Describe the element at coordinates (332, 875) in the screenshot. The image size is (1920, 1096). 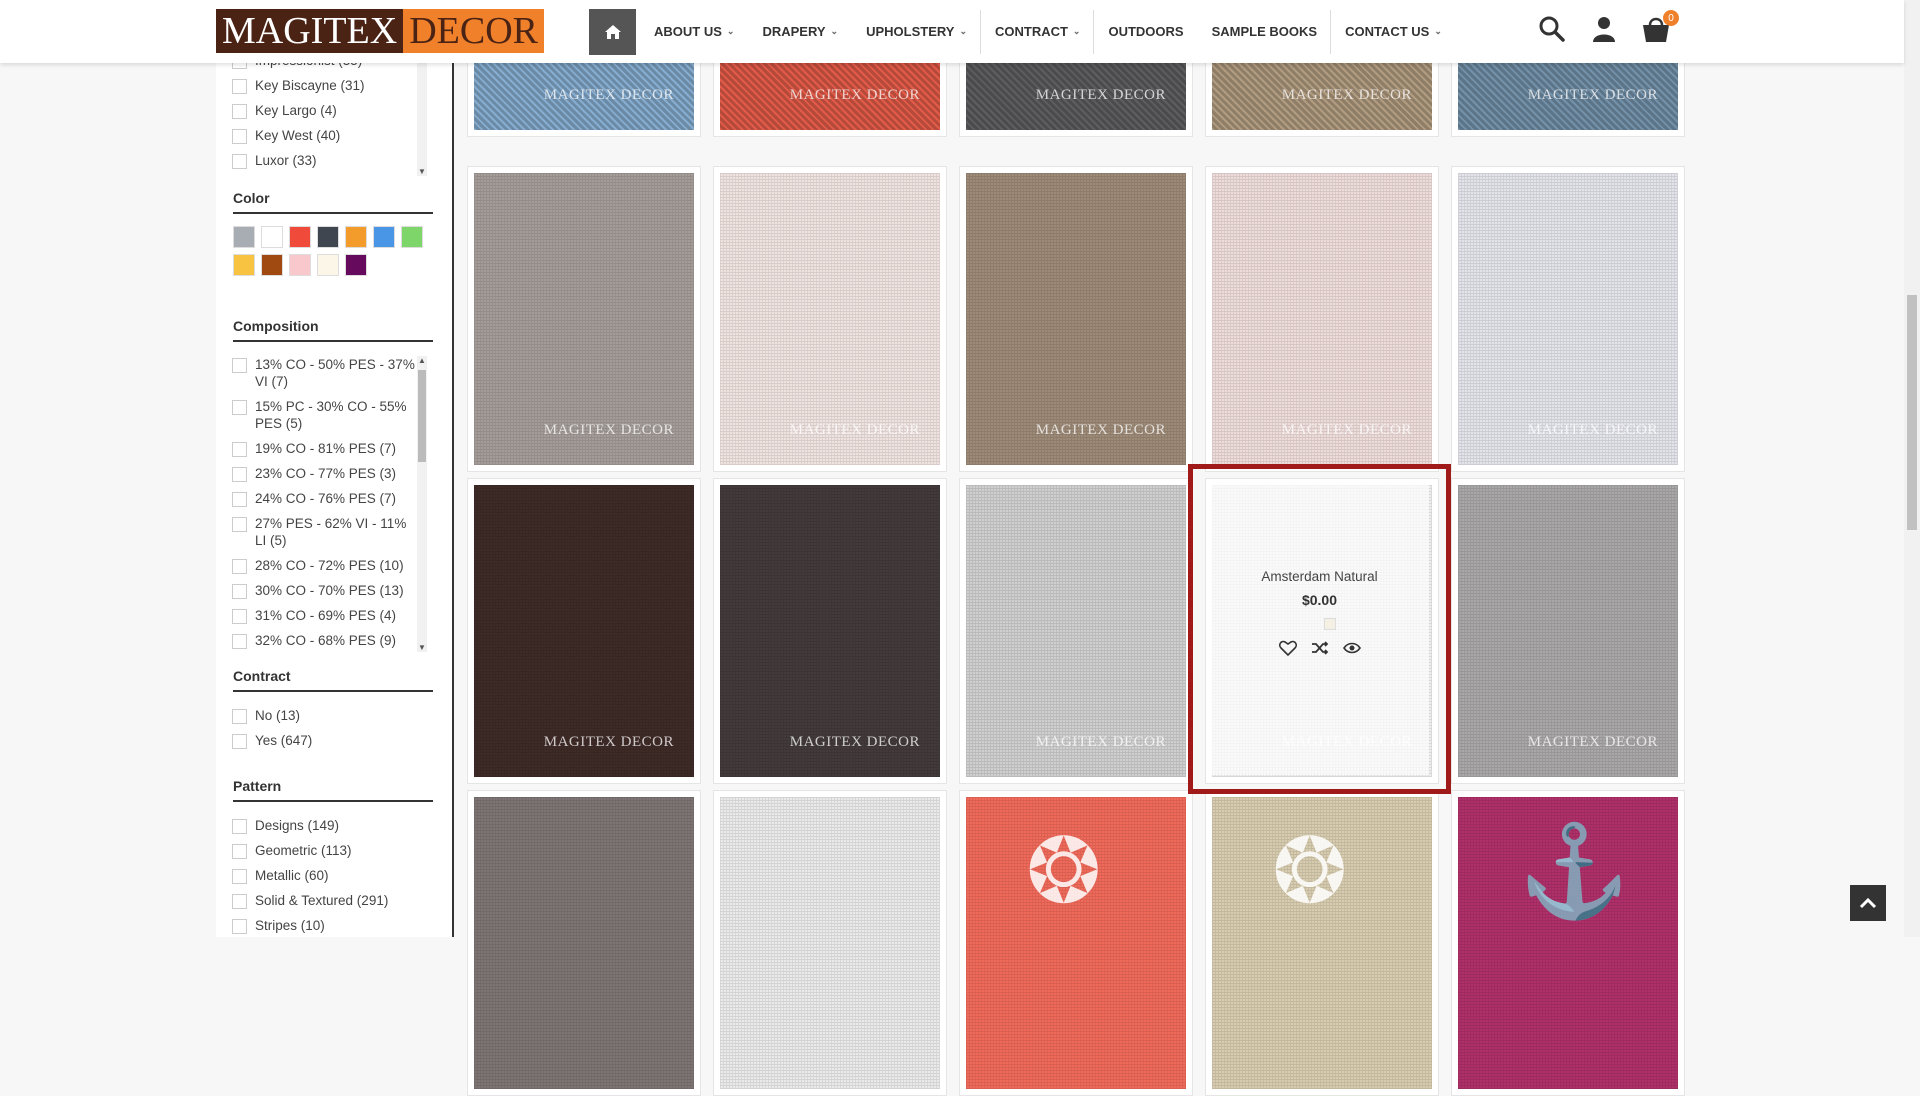
I see `pattern-option: Metallic (60)` at that location.